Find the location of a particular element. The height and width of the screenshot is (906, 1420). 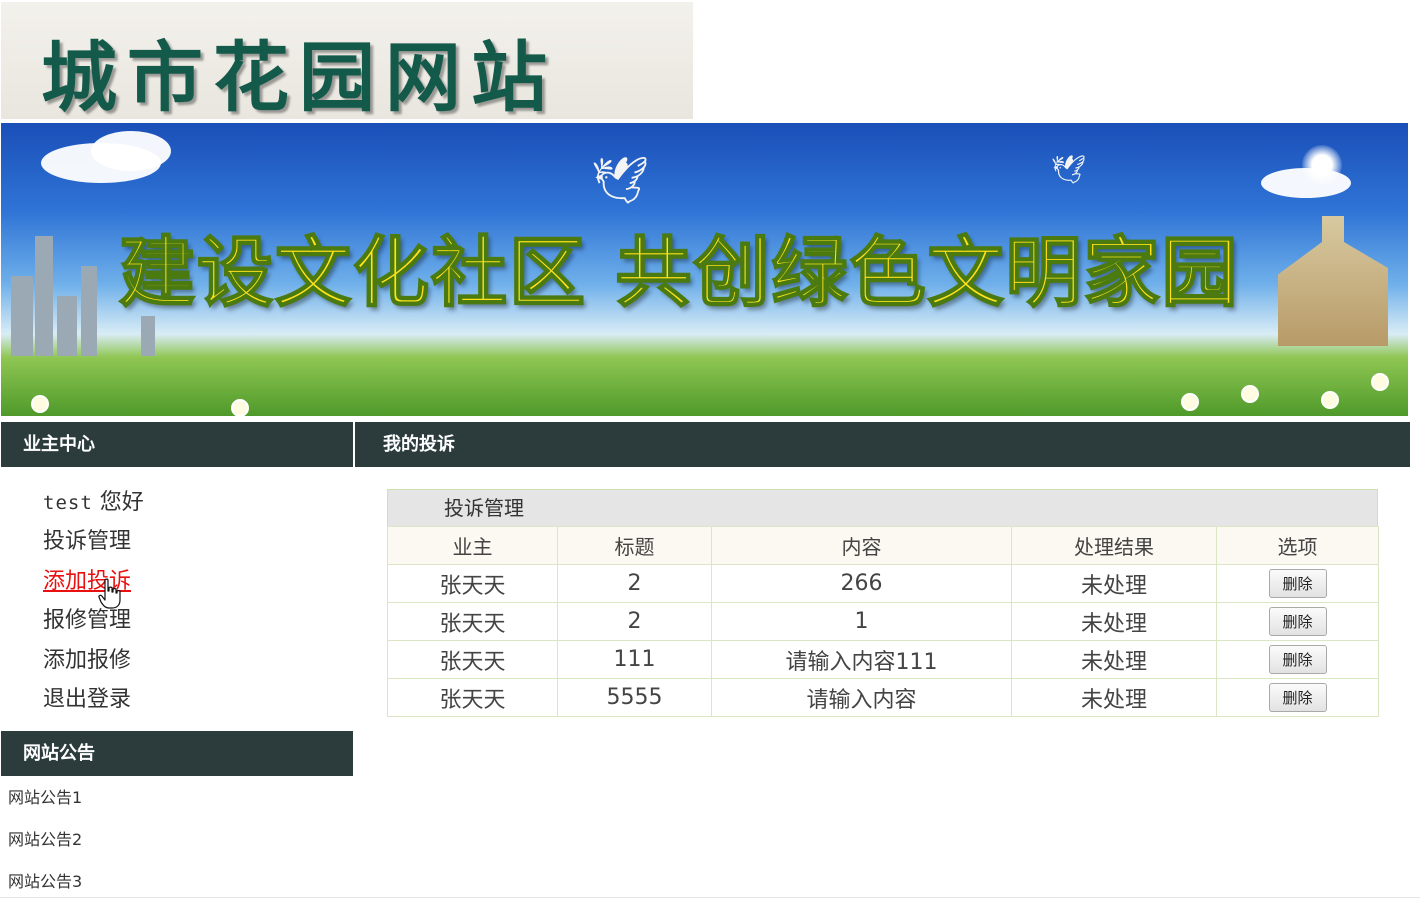

site-logo-text: 城市花园网站 is located at coordinates (299, 76).